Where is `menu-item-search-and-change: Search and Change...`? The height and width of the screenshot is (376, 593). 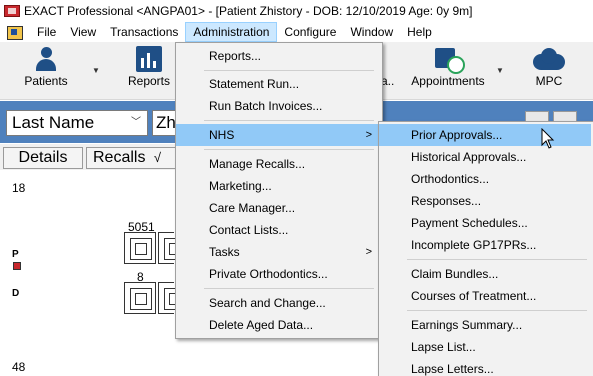 menu-item-search-and-change: Search and Change... is located at coordinates (278, 303).